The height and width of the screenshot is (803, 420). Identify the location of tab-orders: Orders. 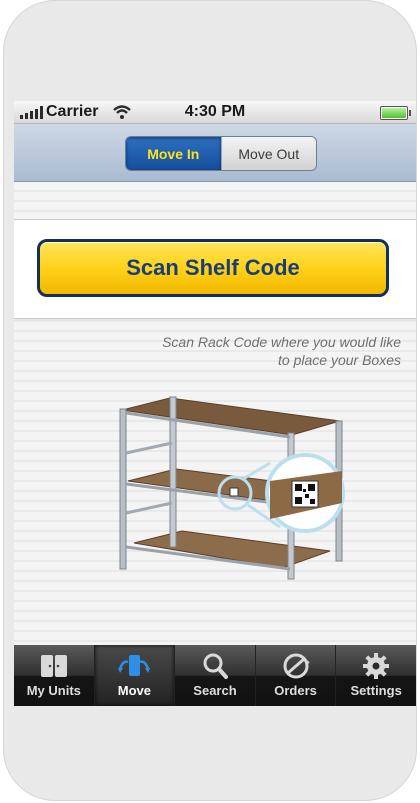
(295, 675).